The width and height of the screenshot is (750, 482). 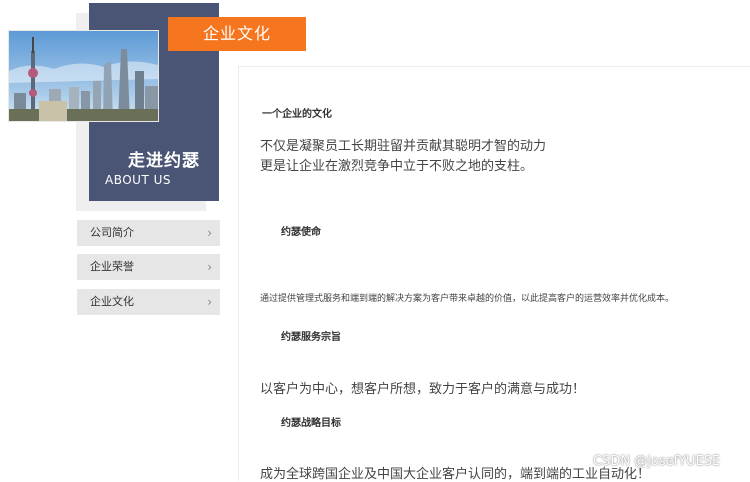 What do you see at coordinates (237, 34) in the screenshot?
I see `page-tab-label: 企业文化` at bounding box center [237, 34].